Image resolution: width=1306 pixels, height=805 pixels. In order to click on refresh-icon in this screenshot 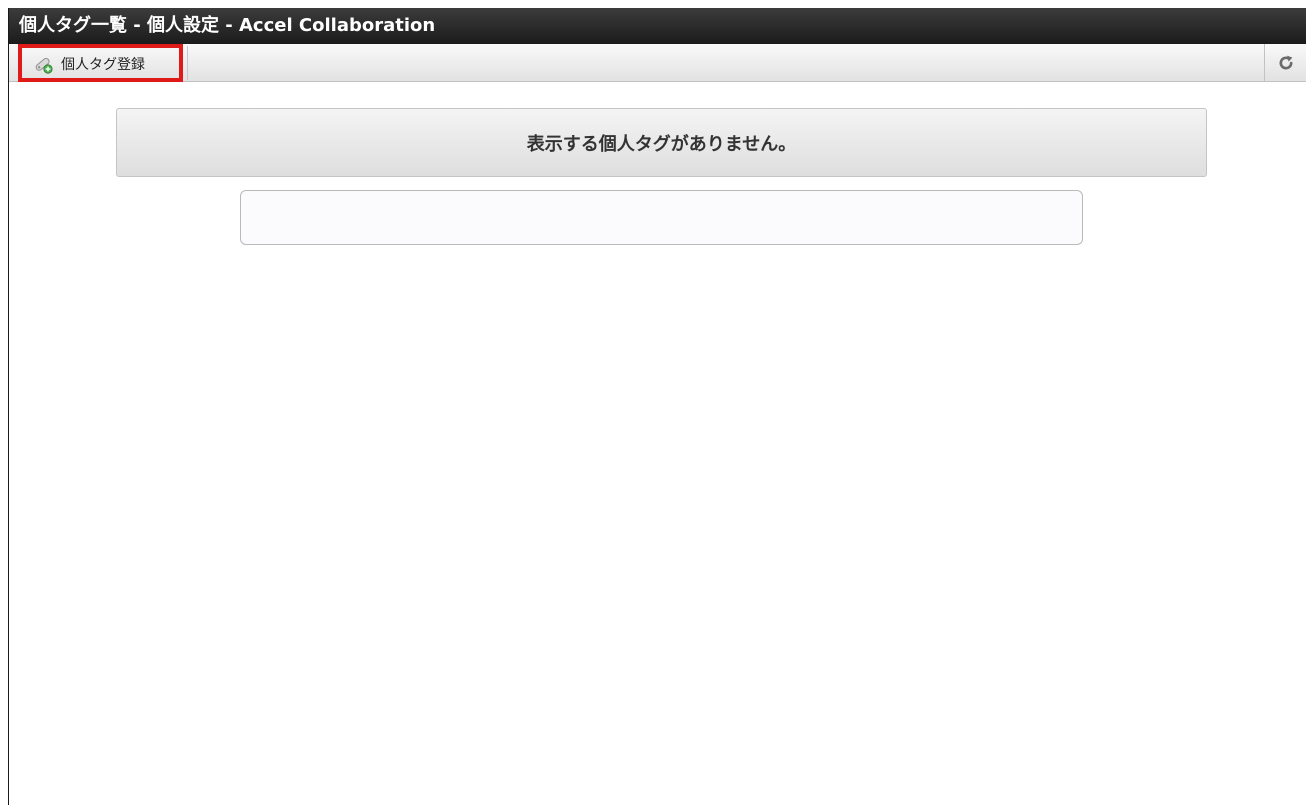, I will do `click(1286, 63)`.